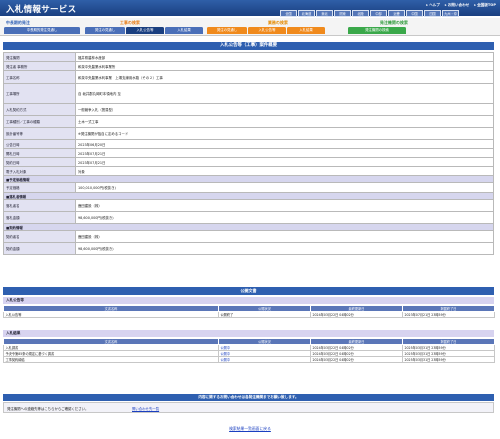 The width and height of the screenshot is (500, 439). What do you see at coordinates (284, 77) in the screenshot?
I see `row-value: 和泉中央農業水利事業 上場支線用水路（その２）工事` at bounding box center [284, 77].